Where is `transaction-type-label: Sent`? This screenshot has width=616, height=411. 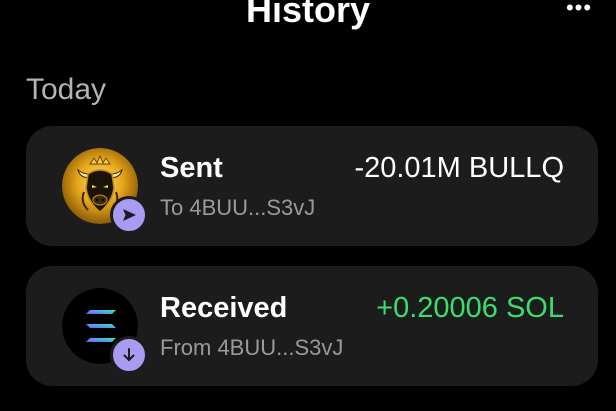 transaction-type-label: Sent is located at coordinates (191, 168).